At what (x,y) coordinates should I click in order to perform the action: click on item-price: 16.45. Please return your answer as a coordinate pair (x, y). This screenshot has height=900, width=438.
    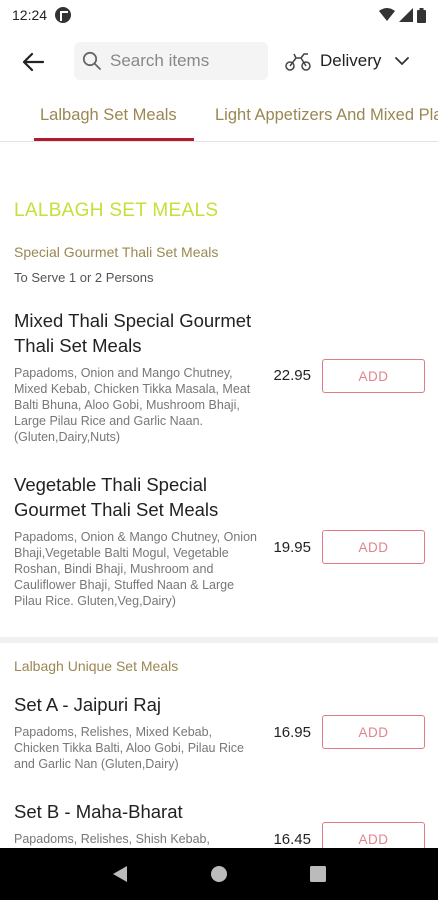
    Looking at the image, I should click on (292, 839).